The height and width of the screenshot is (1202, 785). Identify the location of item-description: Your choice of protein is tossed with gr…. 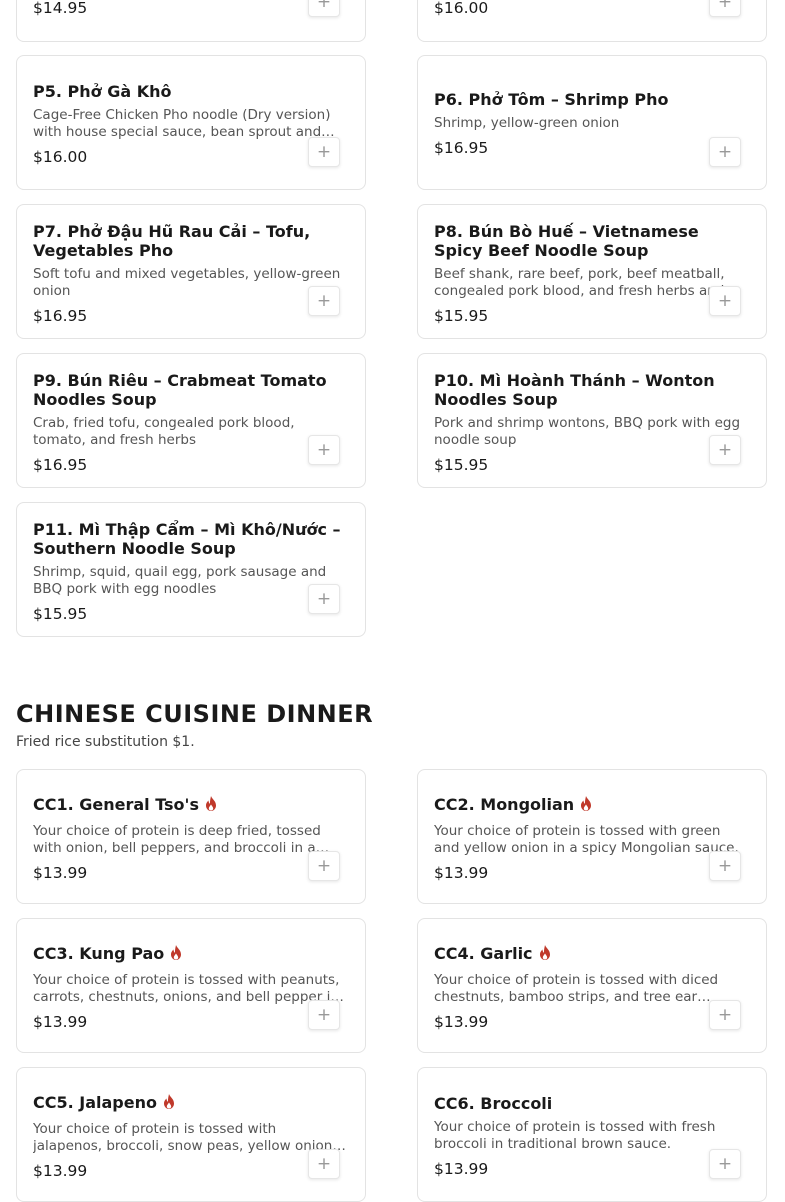
(586, 839).